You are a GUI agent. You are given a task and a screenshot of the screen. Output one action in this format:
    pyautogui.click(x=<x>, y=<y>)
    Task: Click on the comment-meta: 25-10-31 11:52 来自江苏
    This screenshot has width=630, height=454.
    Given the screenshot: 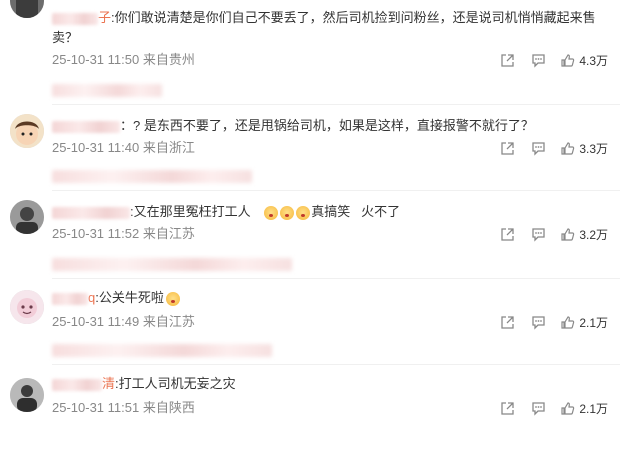 What is the action you would take?
    pyautogui.click(x=123, y=233)
    